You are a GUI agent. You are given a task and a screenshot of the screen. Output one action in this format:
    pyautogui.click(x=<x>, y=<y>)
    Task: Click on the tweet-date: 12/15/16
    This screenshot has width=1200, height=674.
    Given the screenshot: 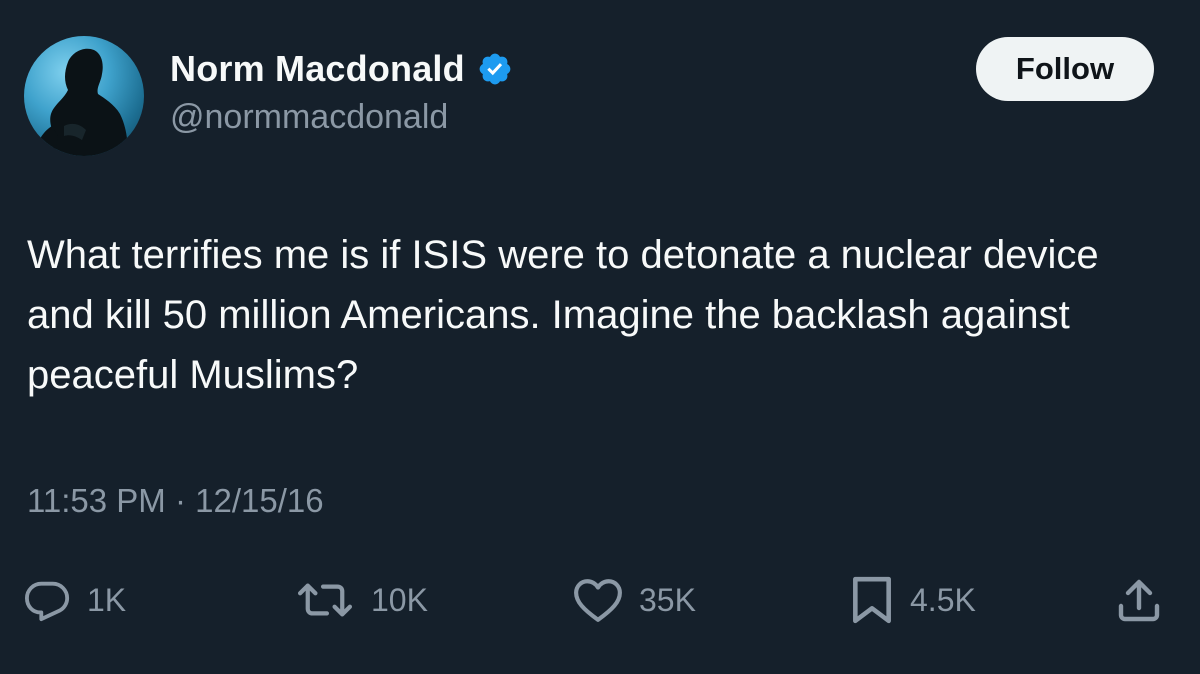 What is the action you would take?
    pyautogui.click(x=259, y=500)
    